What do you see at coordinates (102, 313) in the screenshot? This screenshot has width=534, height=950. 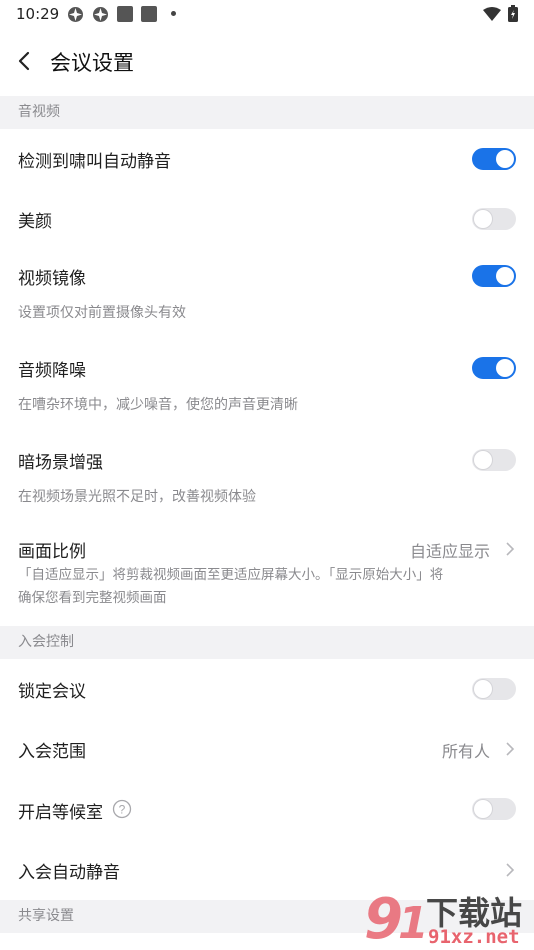 I see `row-description: 设置项仅对前置摄像头有效` at bounding box center [102, 313].